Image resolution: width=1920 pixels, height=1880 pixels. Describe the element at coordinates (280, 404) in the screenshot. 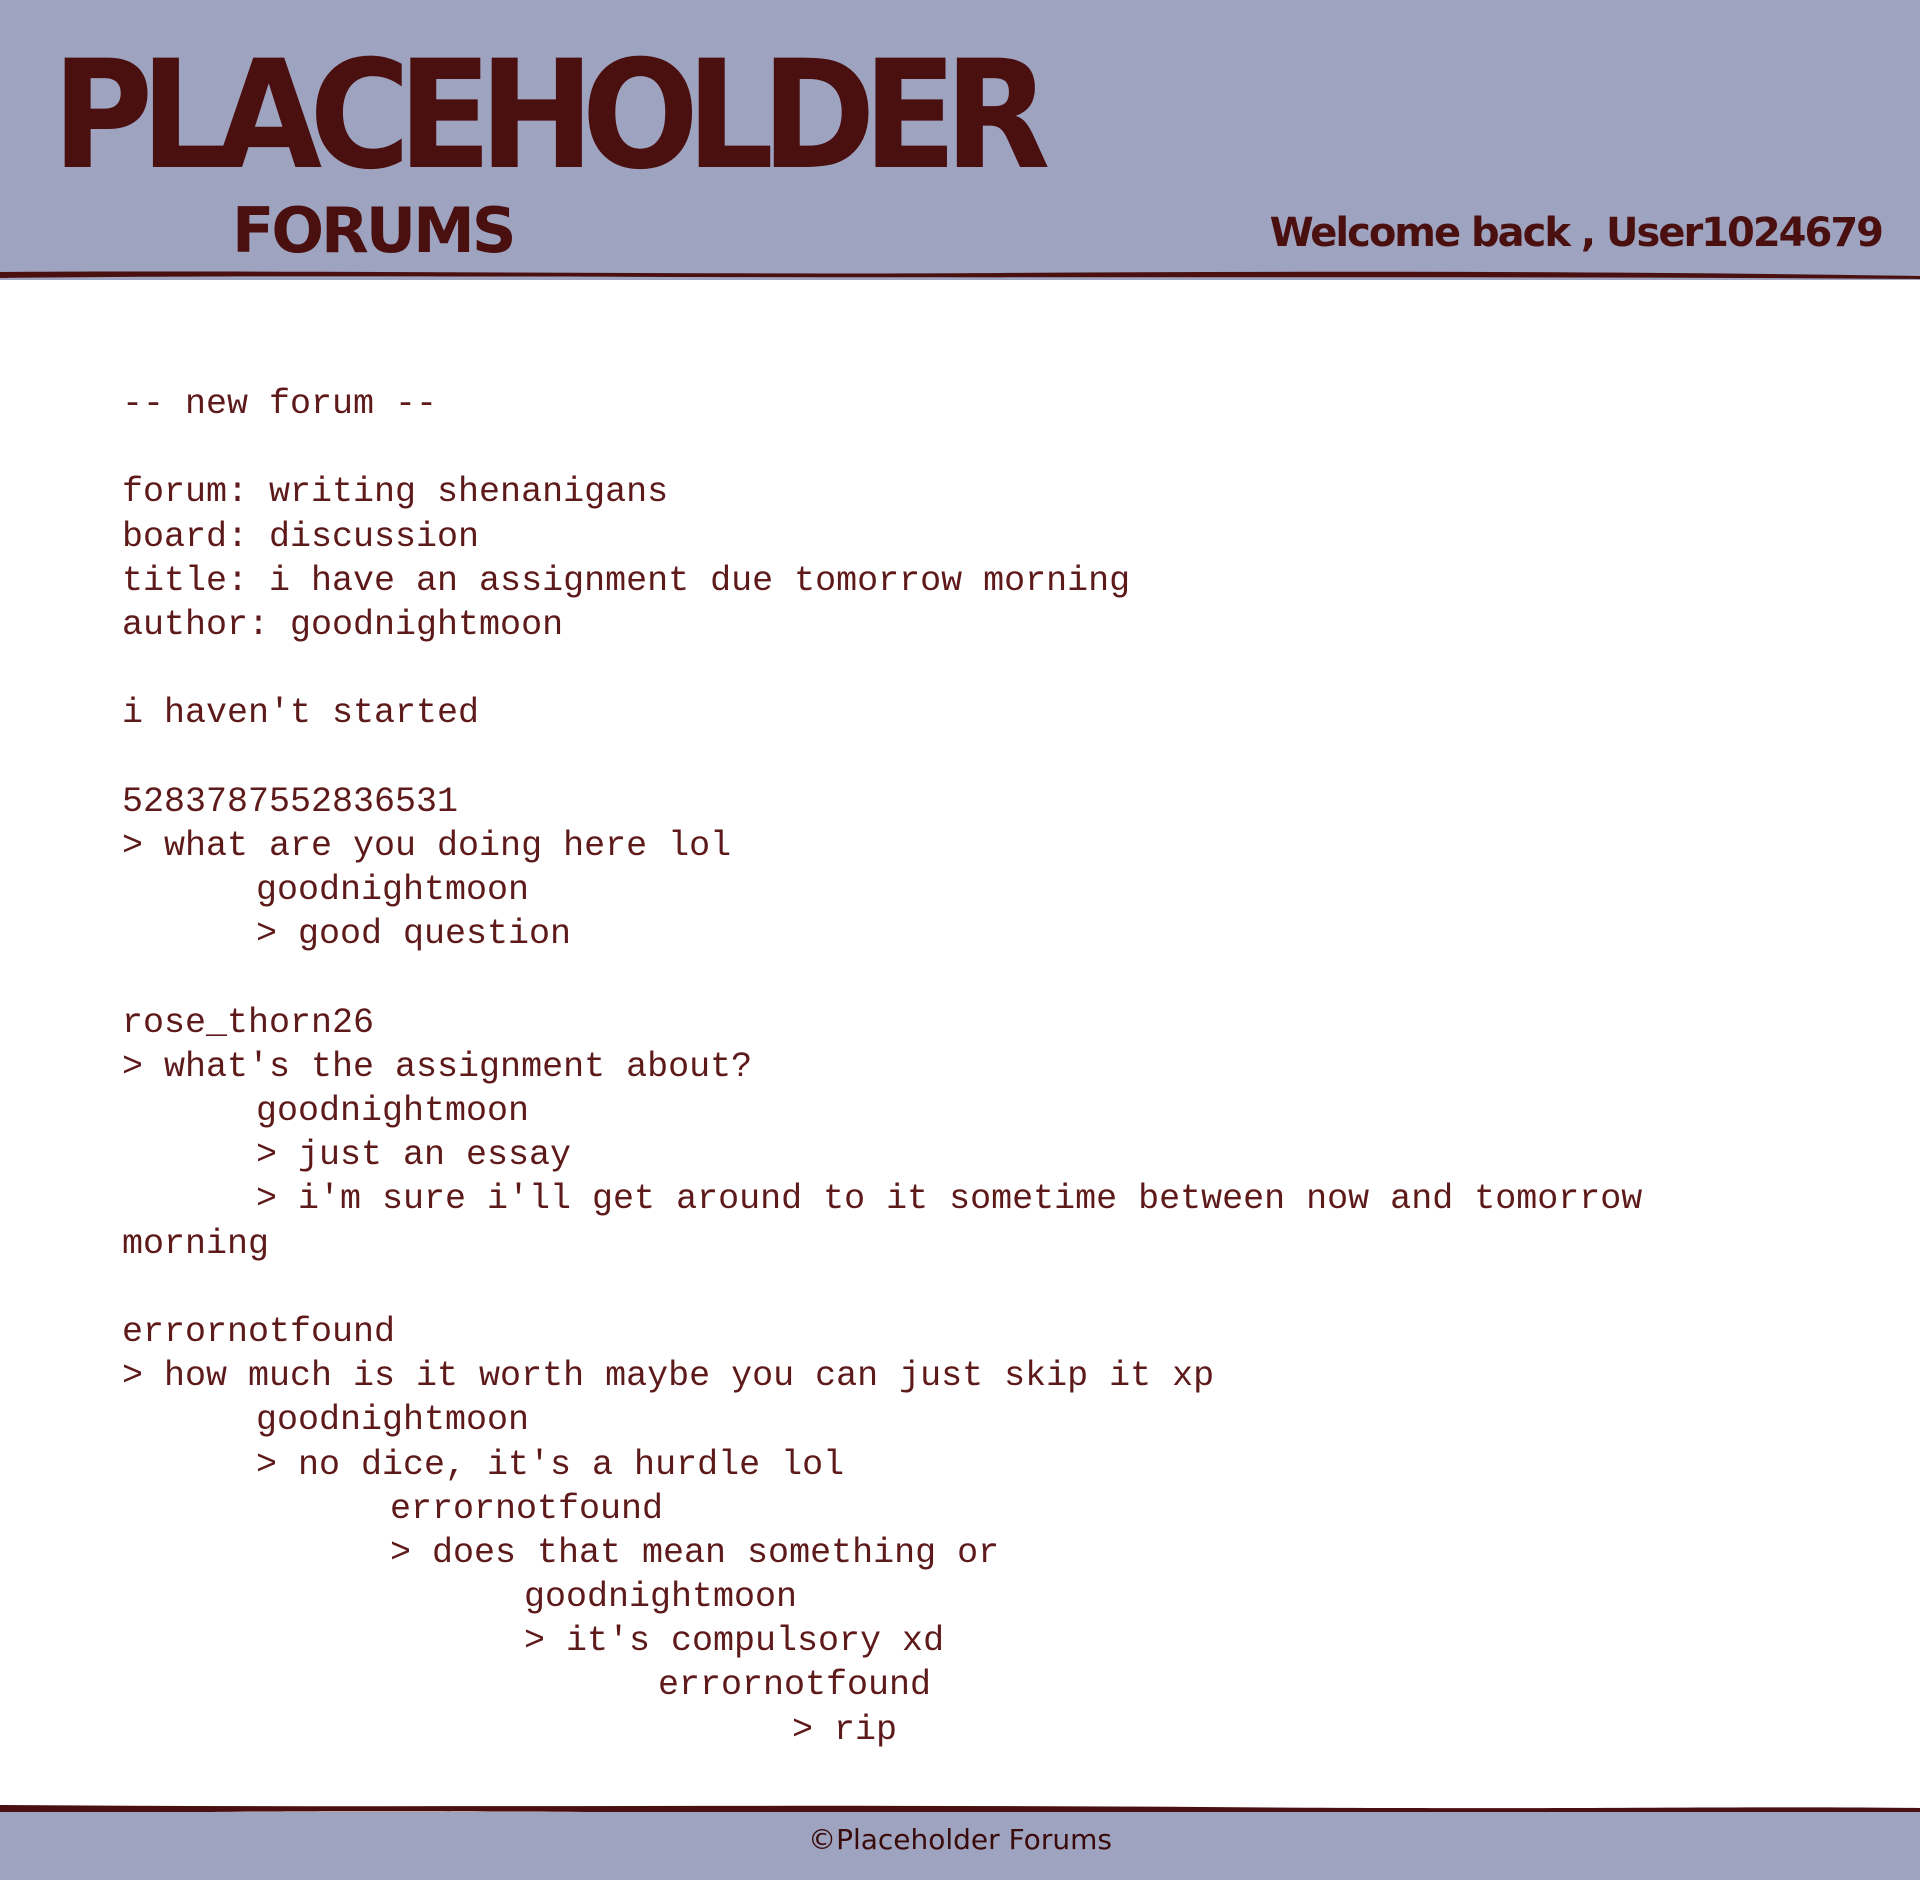

I see `post-heading: -- new forum --` at that location.